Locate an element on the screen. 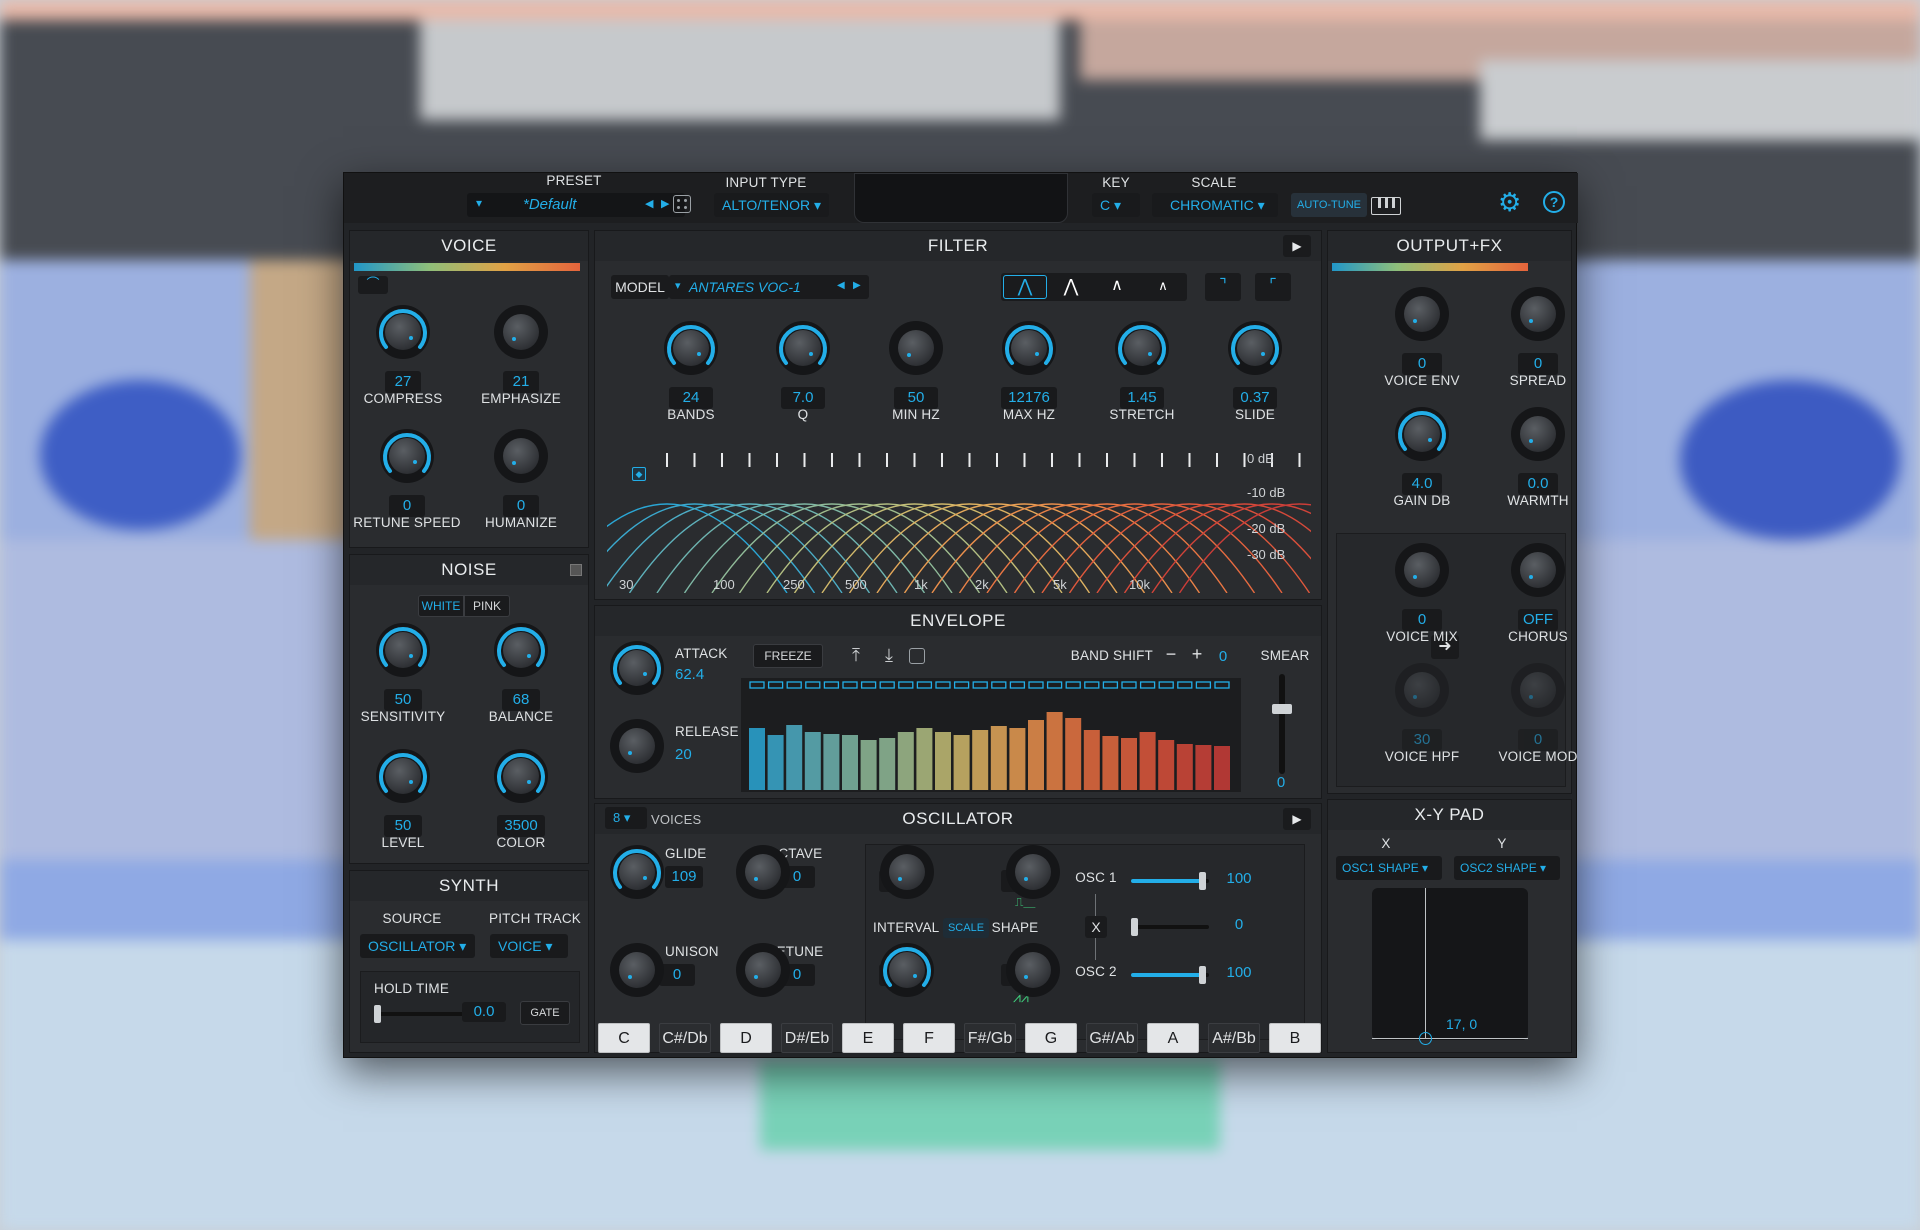 The image size is (1920, 1230). preset-next-icon: ▶ is located at coordinates (665, 203).